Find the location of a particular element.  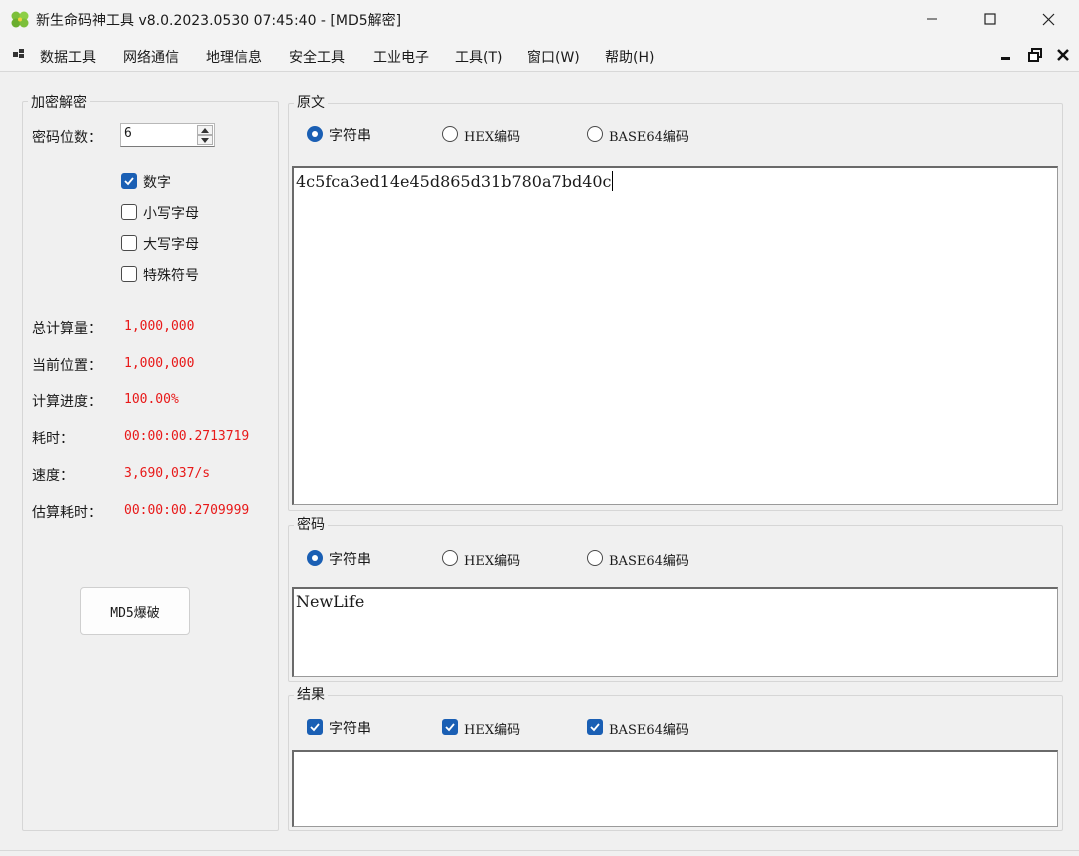

result-hex-checkbox is located at coordinates (450, 727).